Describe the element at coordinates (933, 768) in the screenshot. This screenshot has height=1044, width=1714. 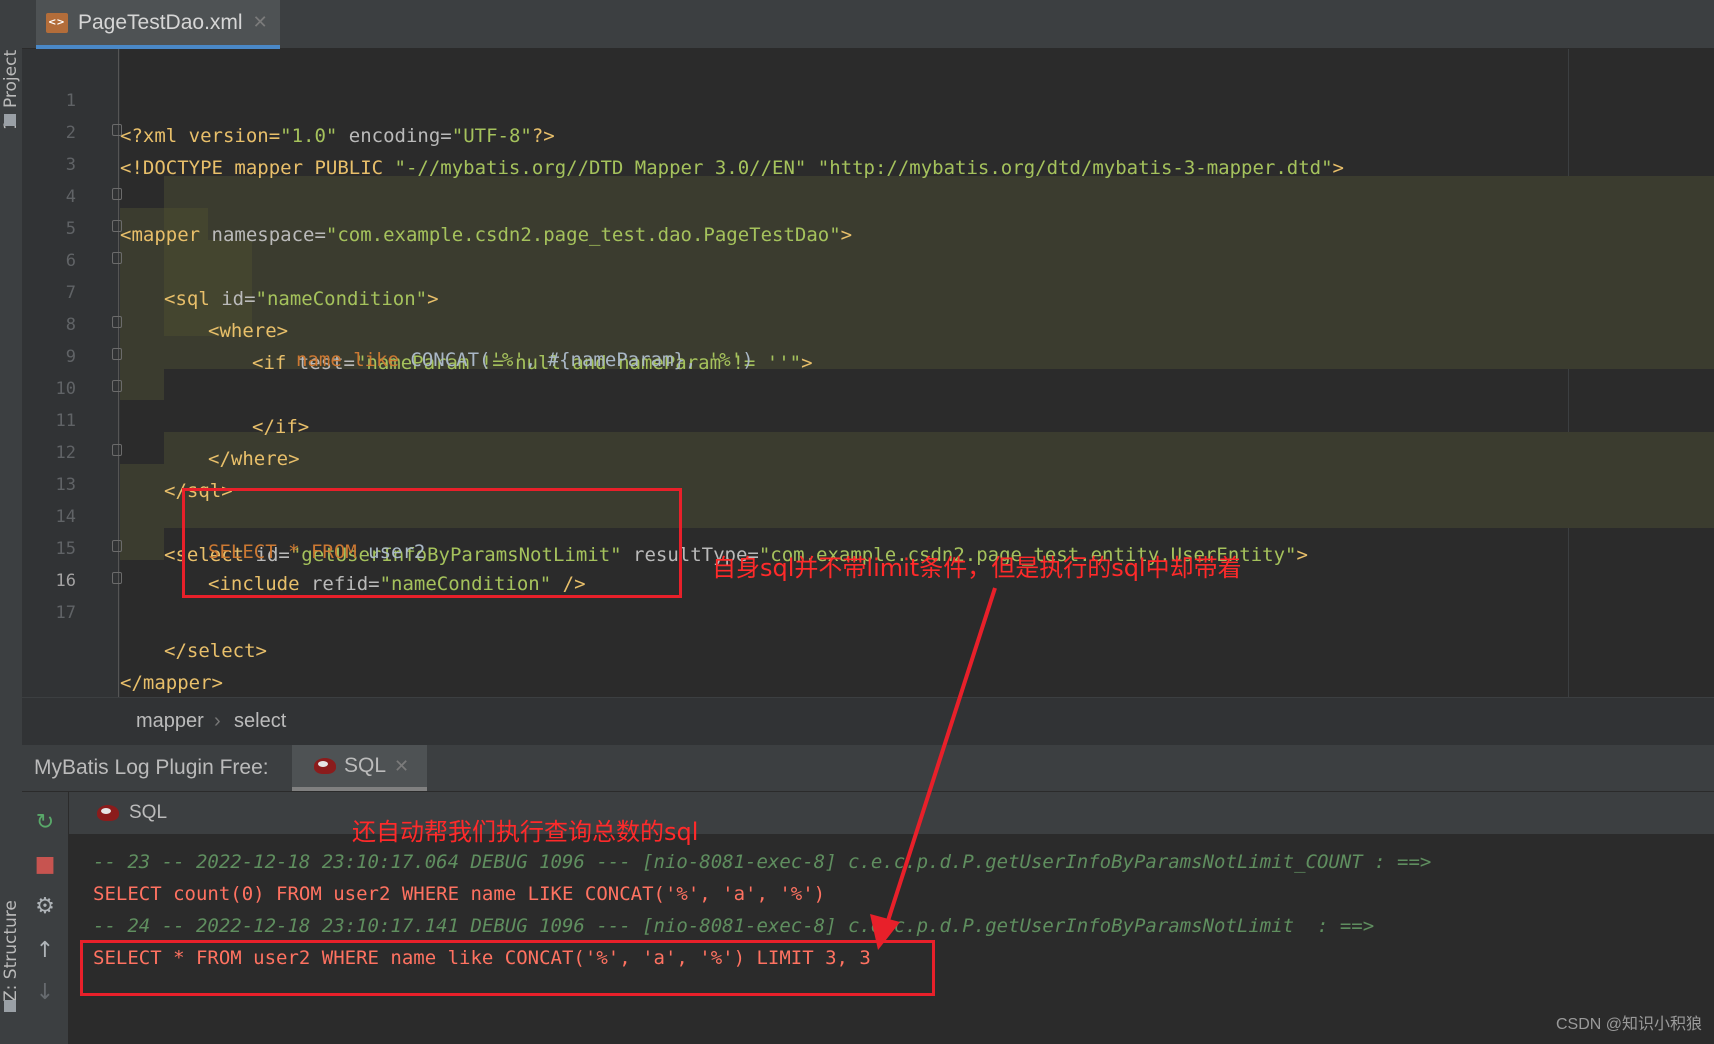
I see `annotation-arrow` at that location.